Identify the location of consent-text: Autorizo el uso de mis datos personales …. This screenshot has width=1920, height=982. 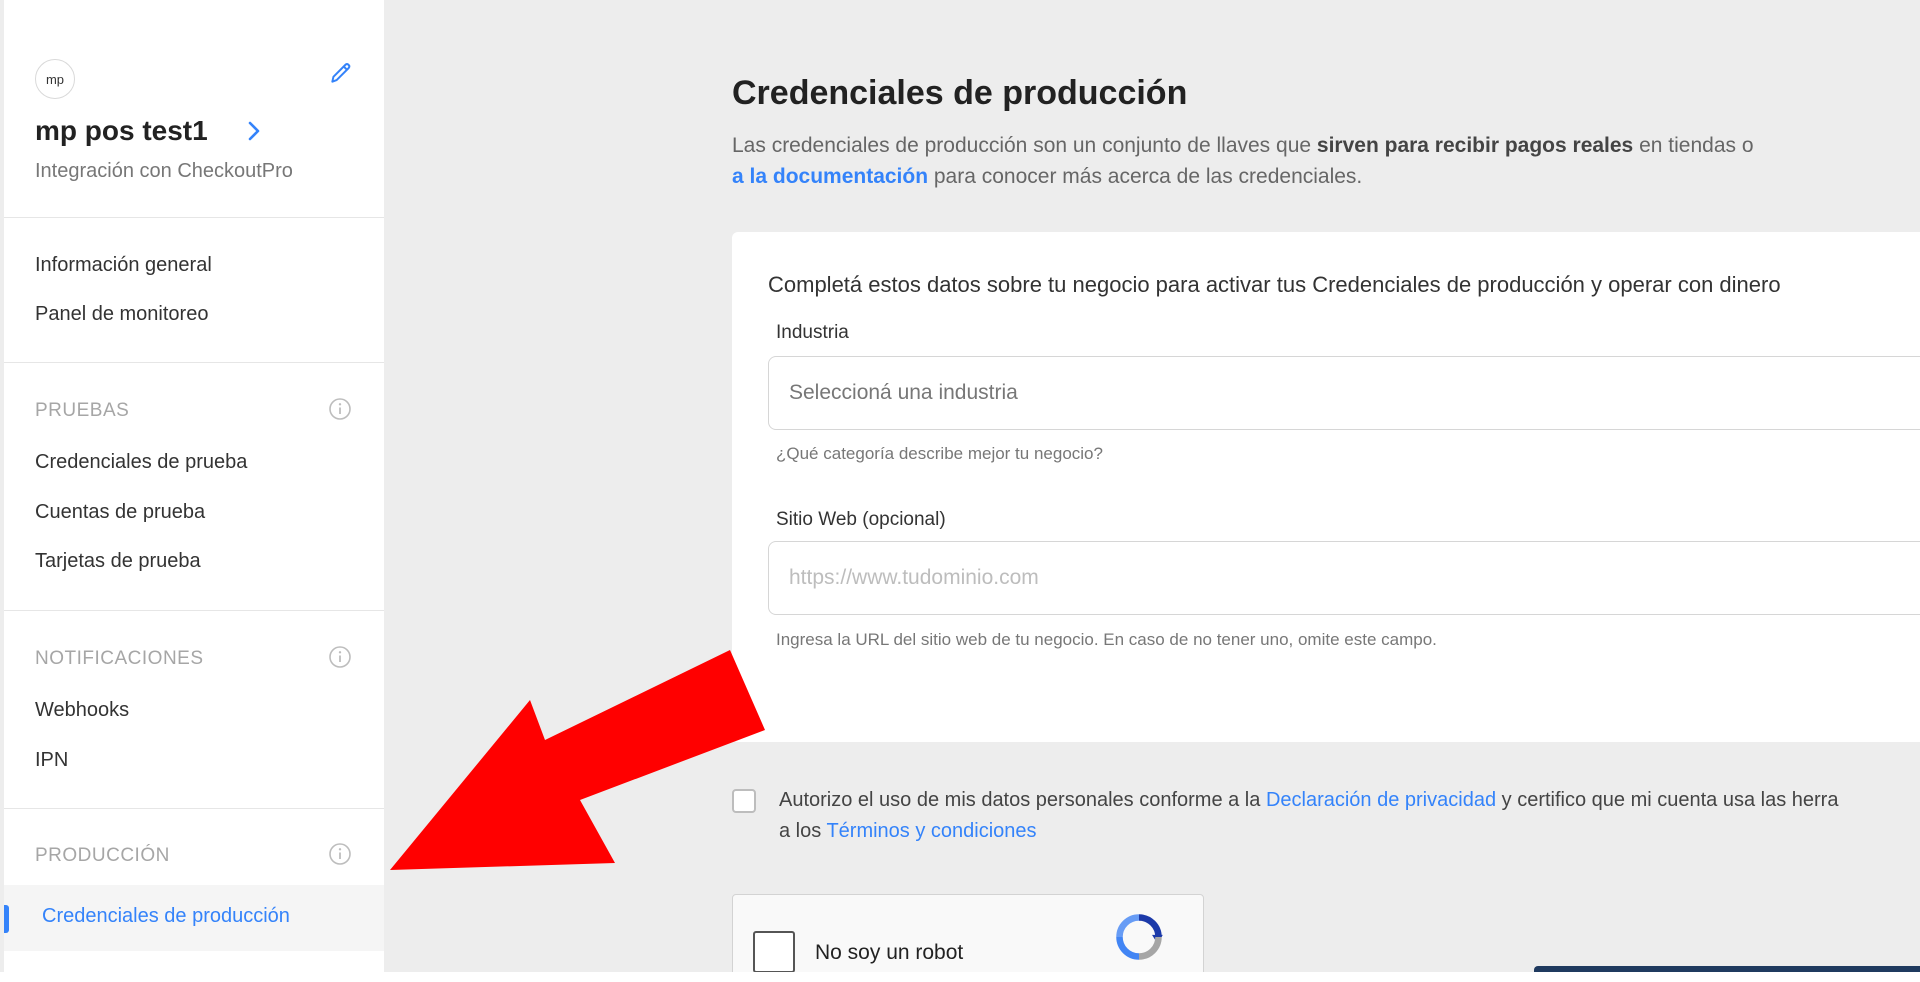
(1309, 815).